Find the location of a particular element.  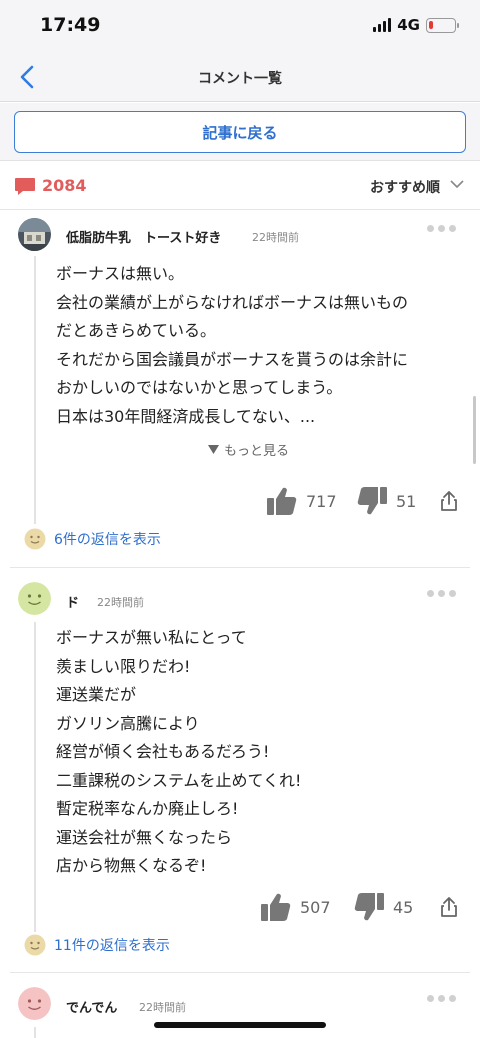

comment-line: 会社の業績が上がらなければボーナスは無いもの is located at coordinates (232, 302).